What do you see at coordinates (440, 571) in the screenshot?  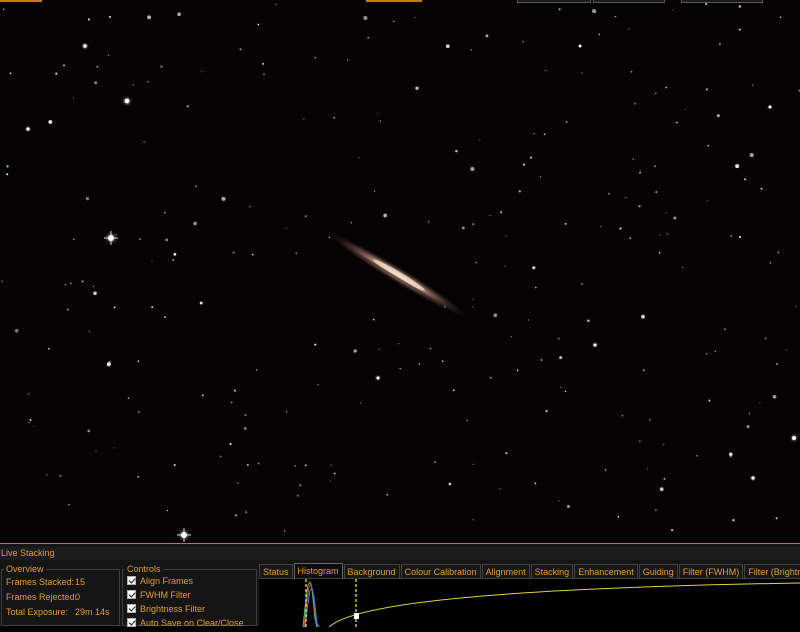 I see `tab-colour-calibration: Colour Calibration` at bounding box center [440, 571].